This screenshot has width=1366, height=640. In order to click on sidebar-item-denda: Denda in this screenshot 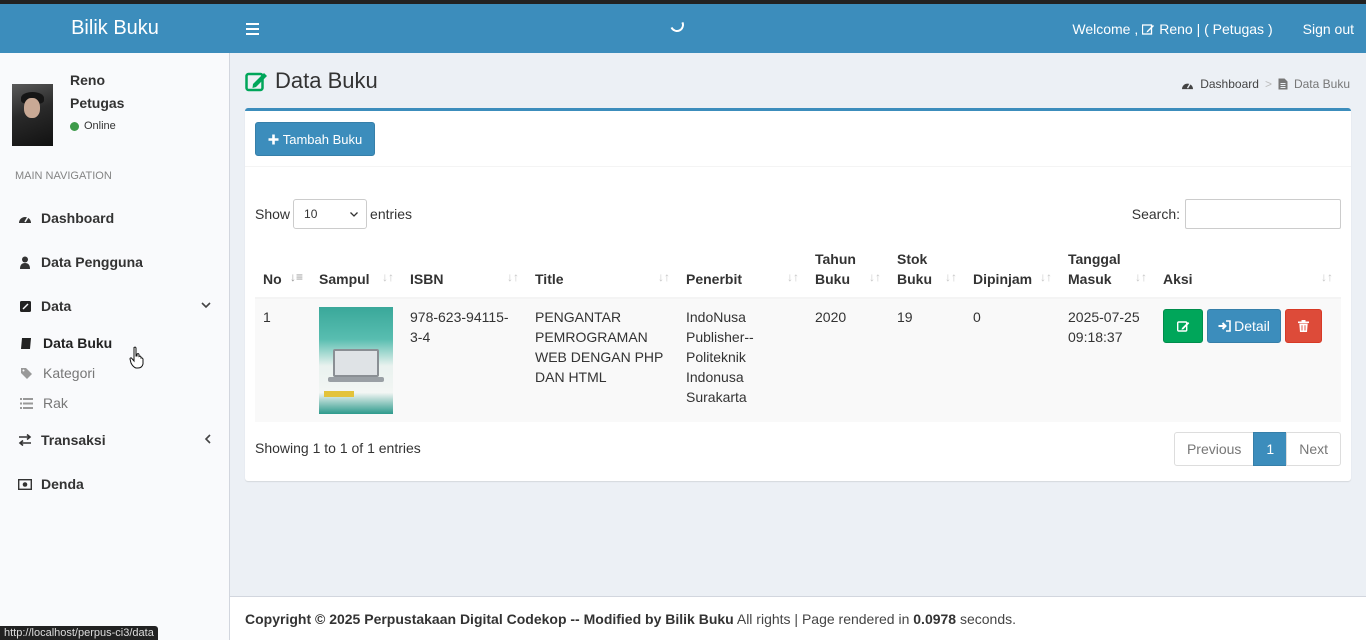, I will do `click(114, 484)`.